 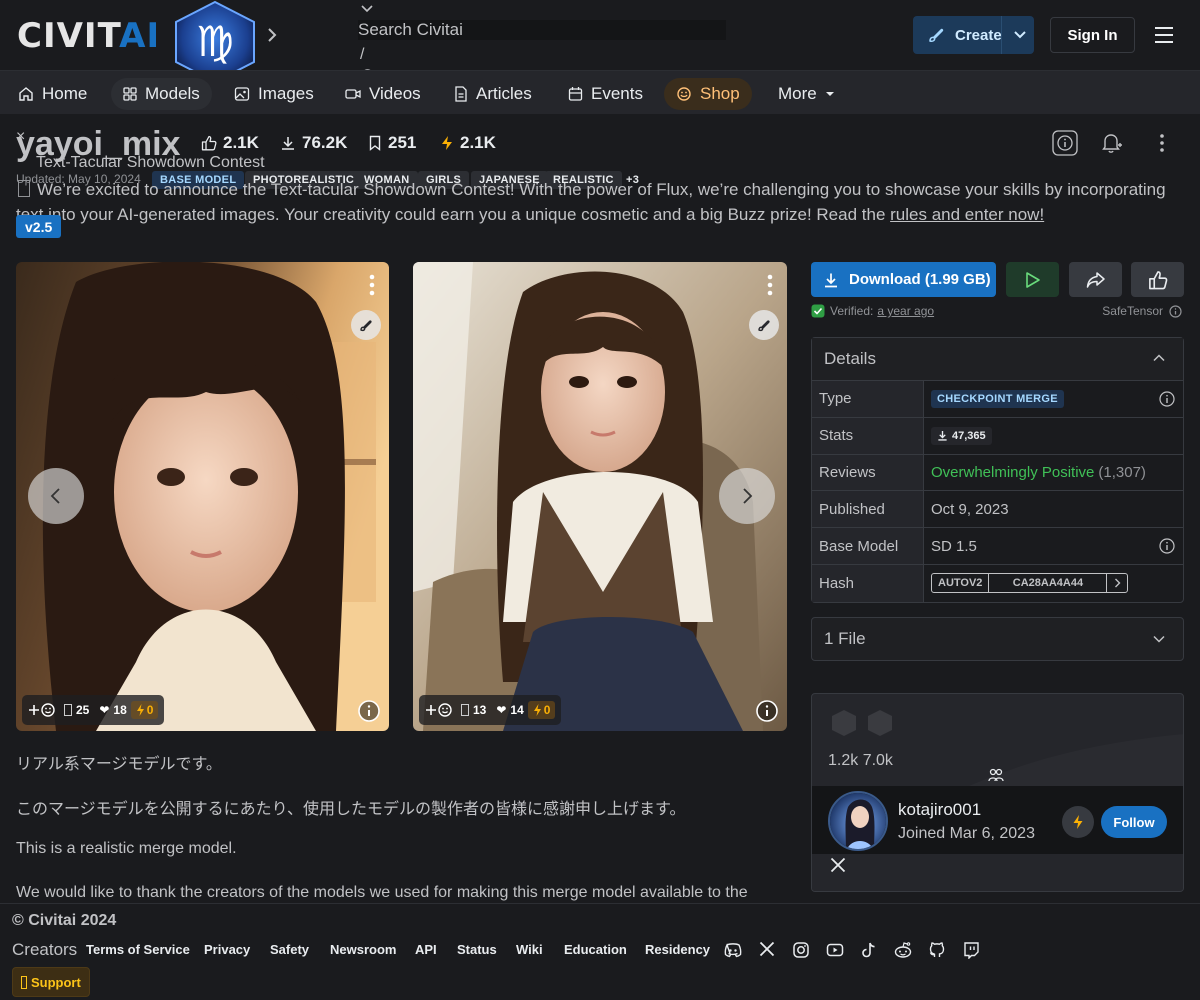 What do you see at coordinates (903, 279) in the screenshot?
I see `download-button: Download (1.99 GB)` at bounding box center [903, 279].